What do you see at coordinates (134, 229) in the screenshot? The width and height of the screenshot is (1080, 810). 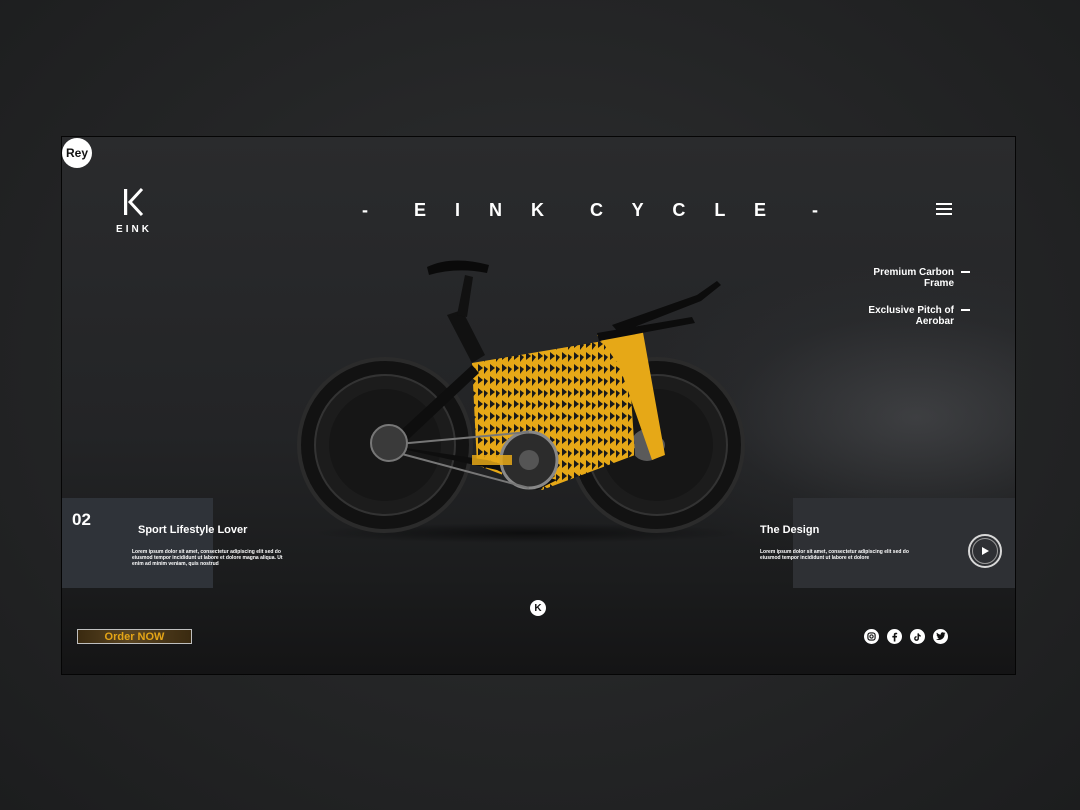 I see `logo-text: EINK` at bounding box center [134, 229].